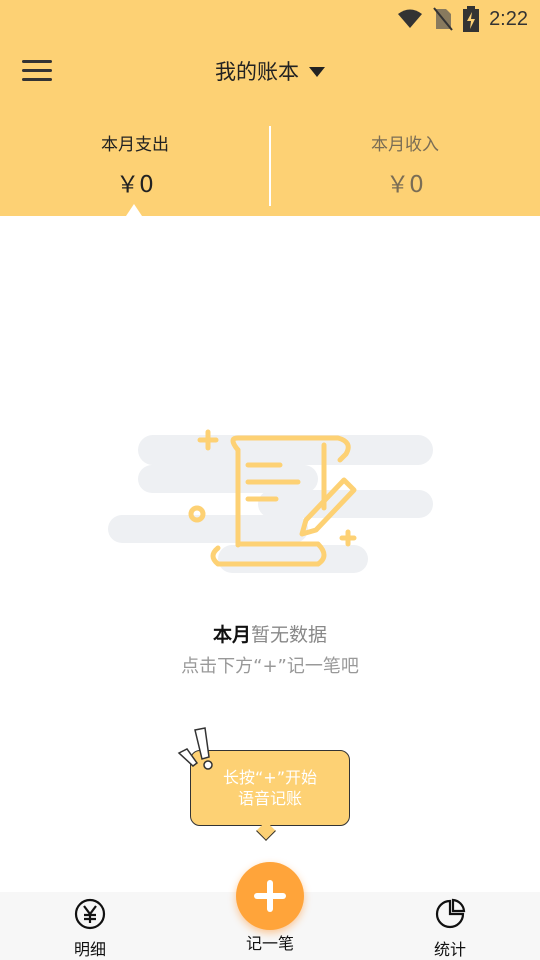 This screenshot has width=540, height=960. Describe the element at coordinates (270, 166) in the screenshot. I see `summary-divider` at that location.